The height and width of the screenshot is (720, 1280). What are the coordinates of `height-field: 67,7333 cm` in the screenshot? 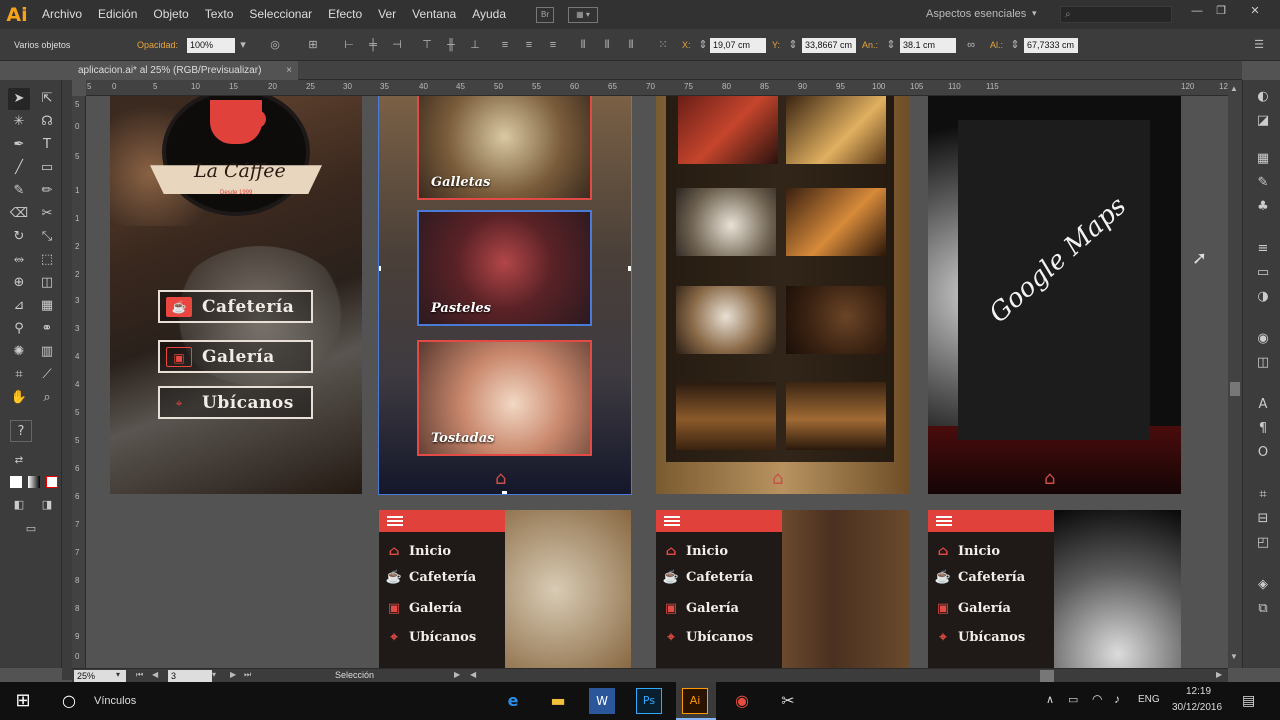 It's located at (1051, 45).